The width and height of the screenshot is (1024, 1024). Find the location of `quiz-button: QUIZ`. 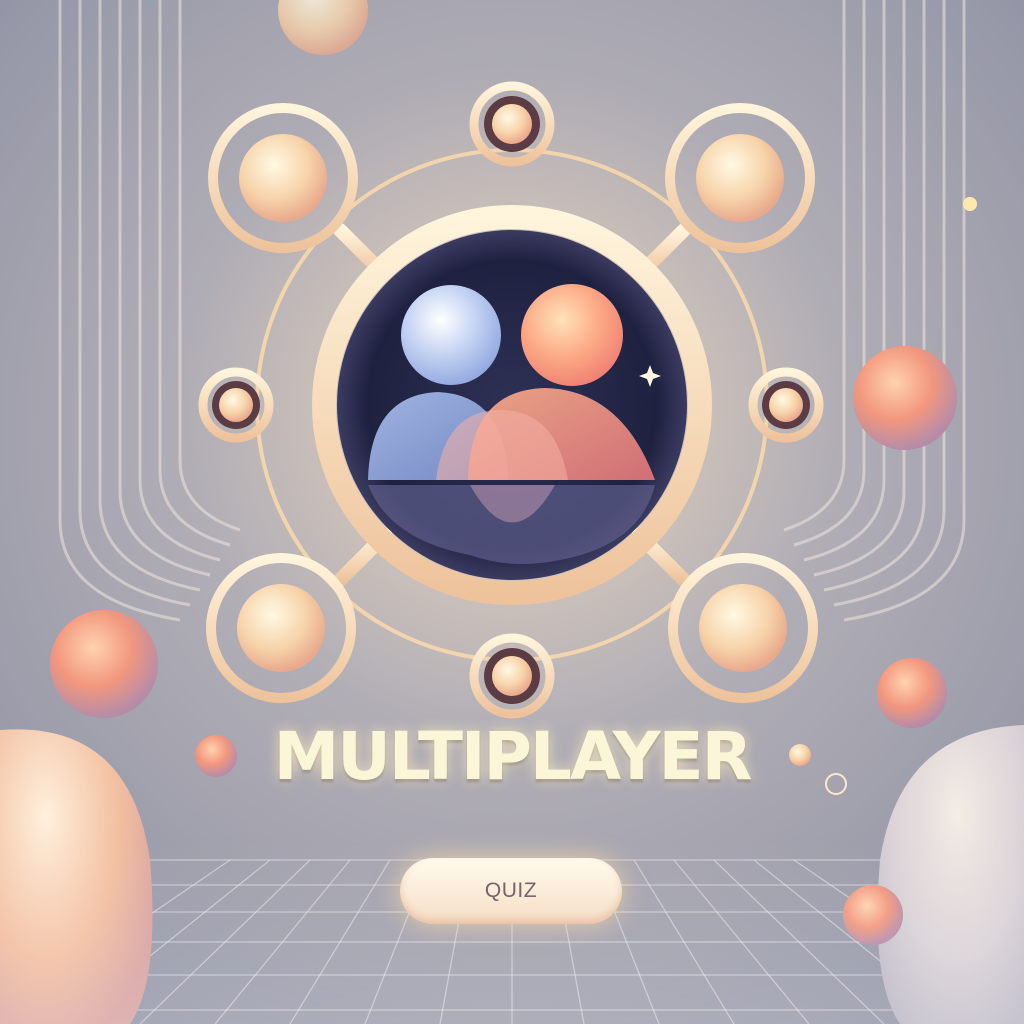

quiz-button: QUIZ is located at coordinates (511, 891).